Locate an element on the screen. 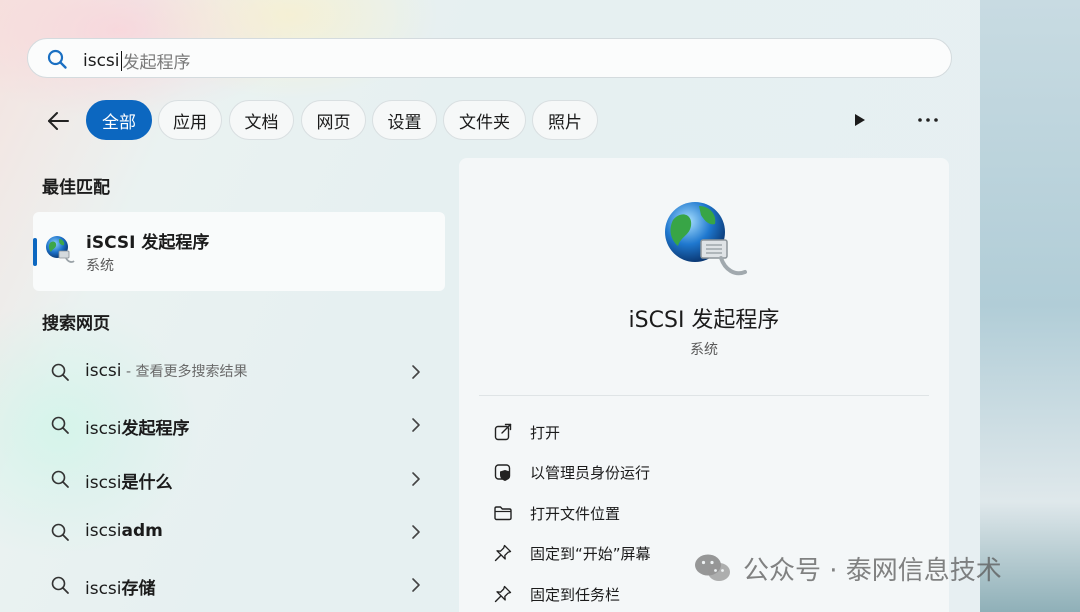  detail-subtitle: 系统 is located at coordinates (704, 350).